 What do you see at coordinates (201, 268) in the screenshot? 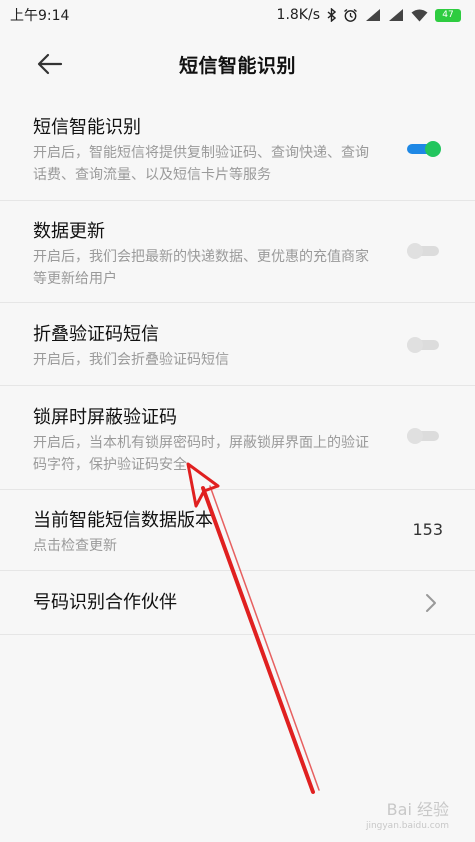
I see `setting-desc: 开启后，我们会把最新的快递数据、更优惠的充值商家等更新给用户` at bounding box center [201, 268].